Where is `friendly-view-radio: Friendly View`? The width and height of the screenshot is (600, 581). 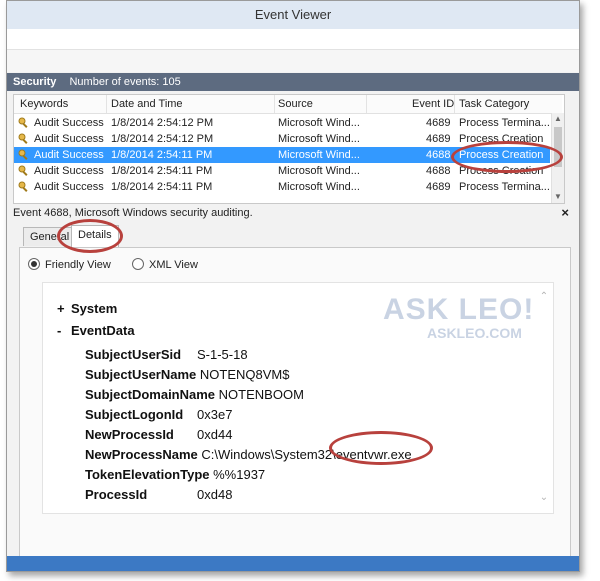
friendly-view-radio: Friendly View is located at coordinates (69, 265).